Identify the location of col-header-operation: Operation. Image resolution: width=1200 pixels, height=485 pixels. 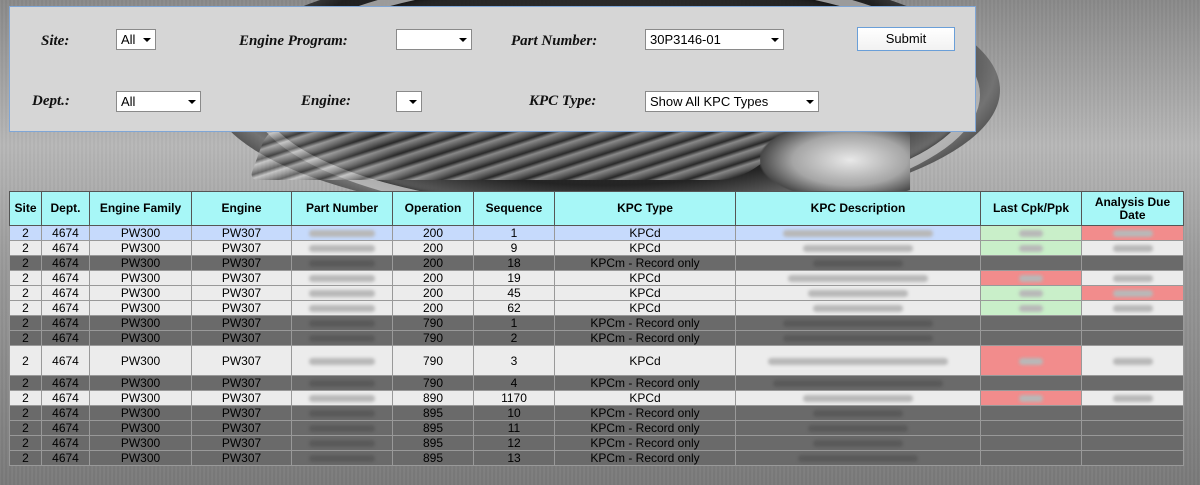
(433, 208).